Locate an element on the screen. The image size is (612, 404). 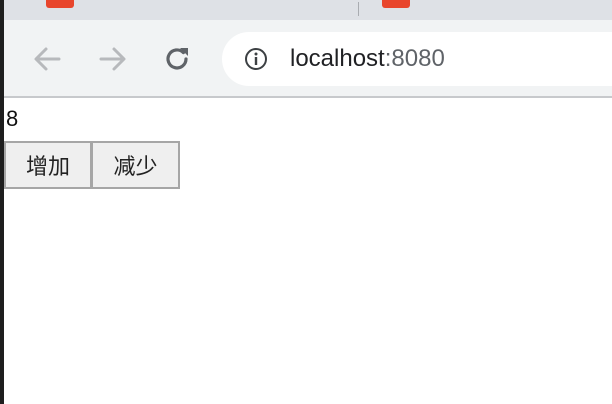
address-host: localhost is located at coordinates (337, 58).